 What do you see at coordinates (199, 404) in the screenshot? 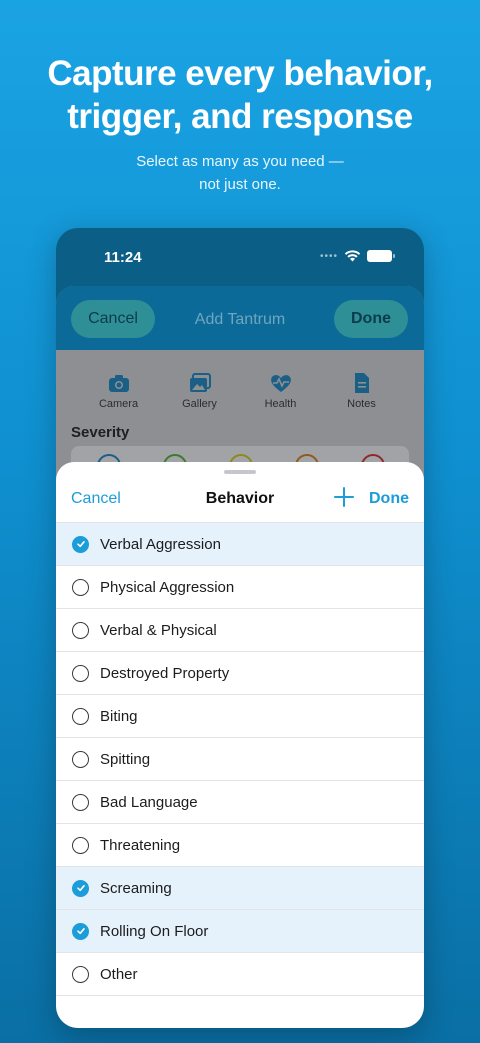
I see `attach-gallery-label: Gallery` at bounding box center [199, 404].